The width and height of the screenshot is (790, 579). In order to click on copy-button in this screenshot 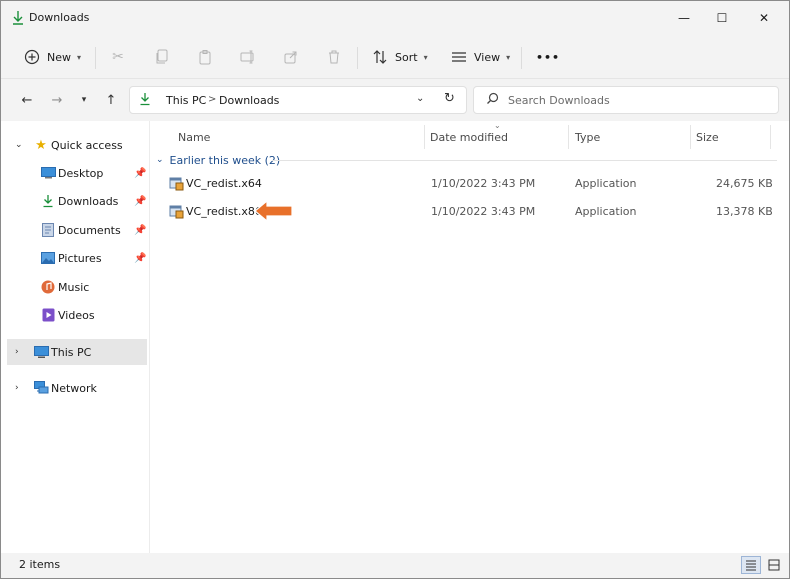, I will do `click(162, 57)`.